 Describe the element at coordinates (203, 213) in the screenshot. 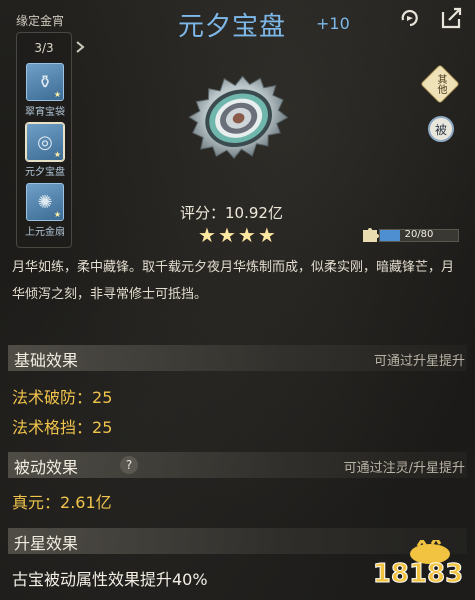

I see `score-label: 评分：` at that location.